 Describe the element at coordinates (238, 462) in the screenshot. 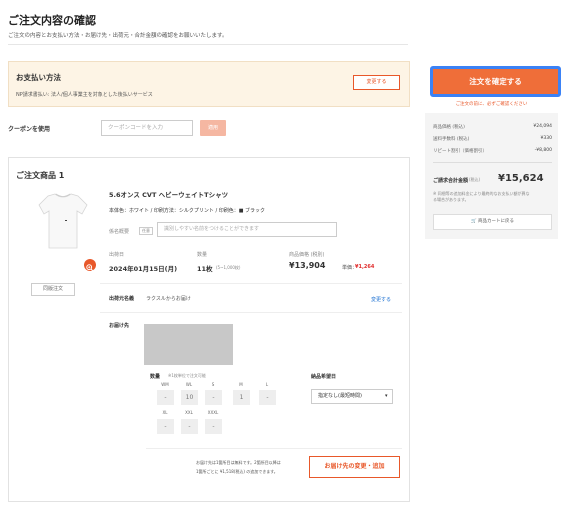

I see `destination-fee-note: お届け先は1箇所目は無料です。2箇所目以降は` at that location.